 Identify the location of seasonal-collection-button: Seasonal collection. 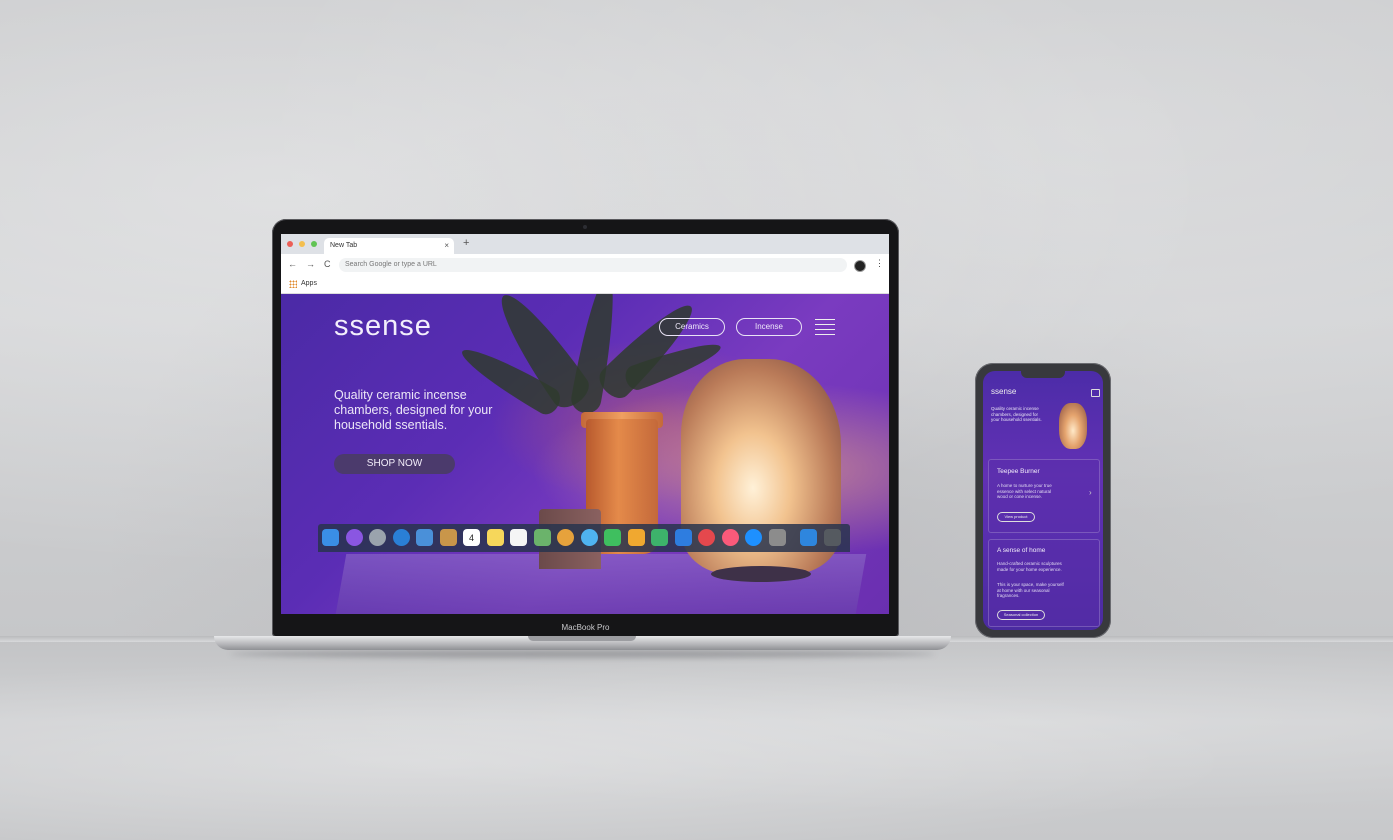
(1021, 615).